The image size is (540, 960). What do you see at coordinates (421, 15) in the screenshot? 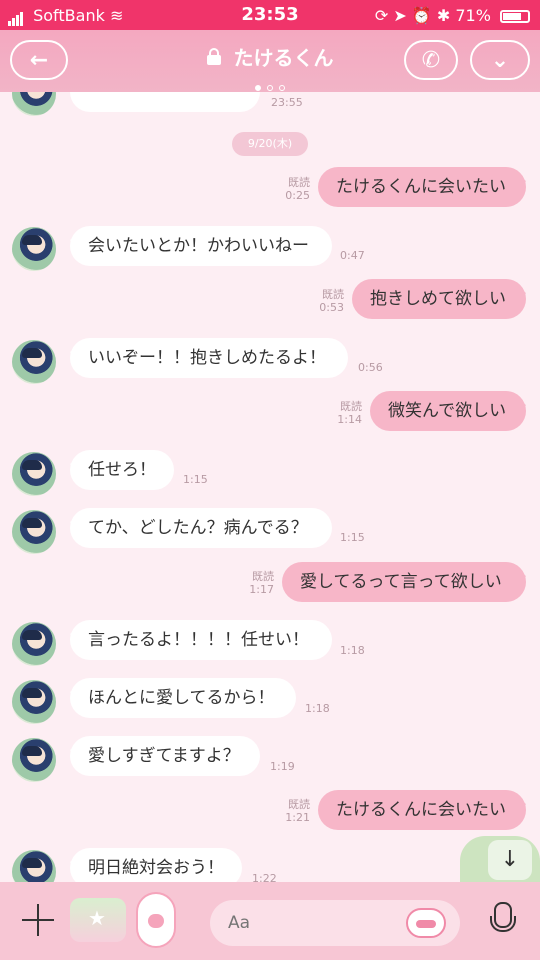
I see `alarm-icon: ⏰` at bounding box center [421, 15].